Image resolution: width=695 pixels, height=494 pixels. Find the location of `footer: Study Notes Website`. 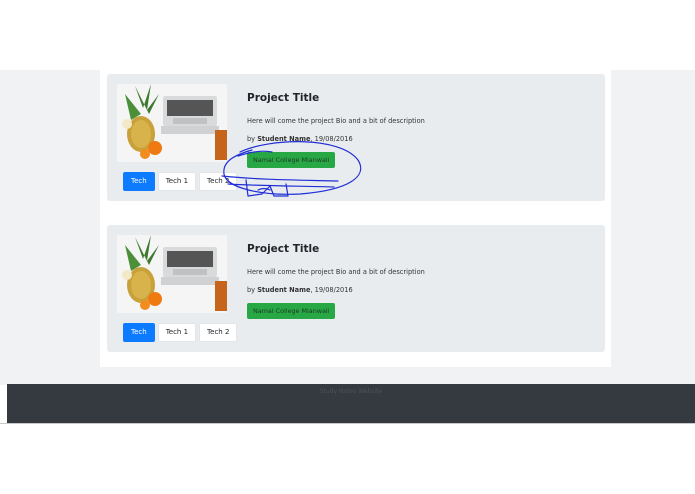

footer: Study Notes Website is located at coordinates (351, 403).